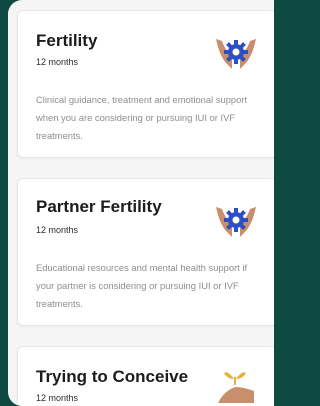 This screenshot has width=320, height=406. What do you see at coordinates (67, 40) in the screenshot?
I see `program-title: Fertility` at bounding box center [67, 40].